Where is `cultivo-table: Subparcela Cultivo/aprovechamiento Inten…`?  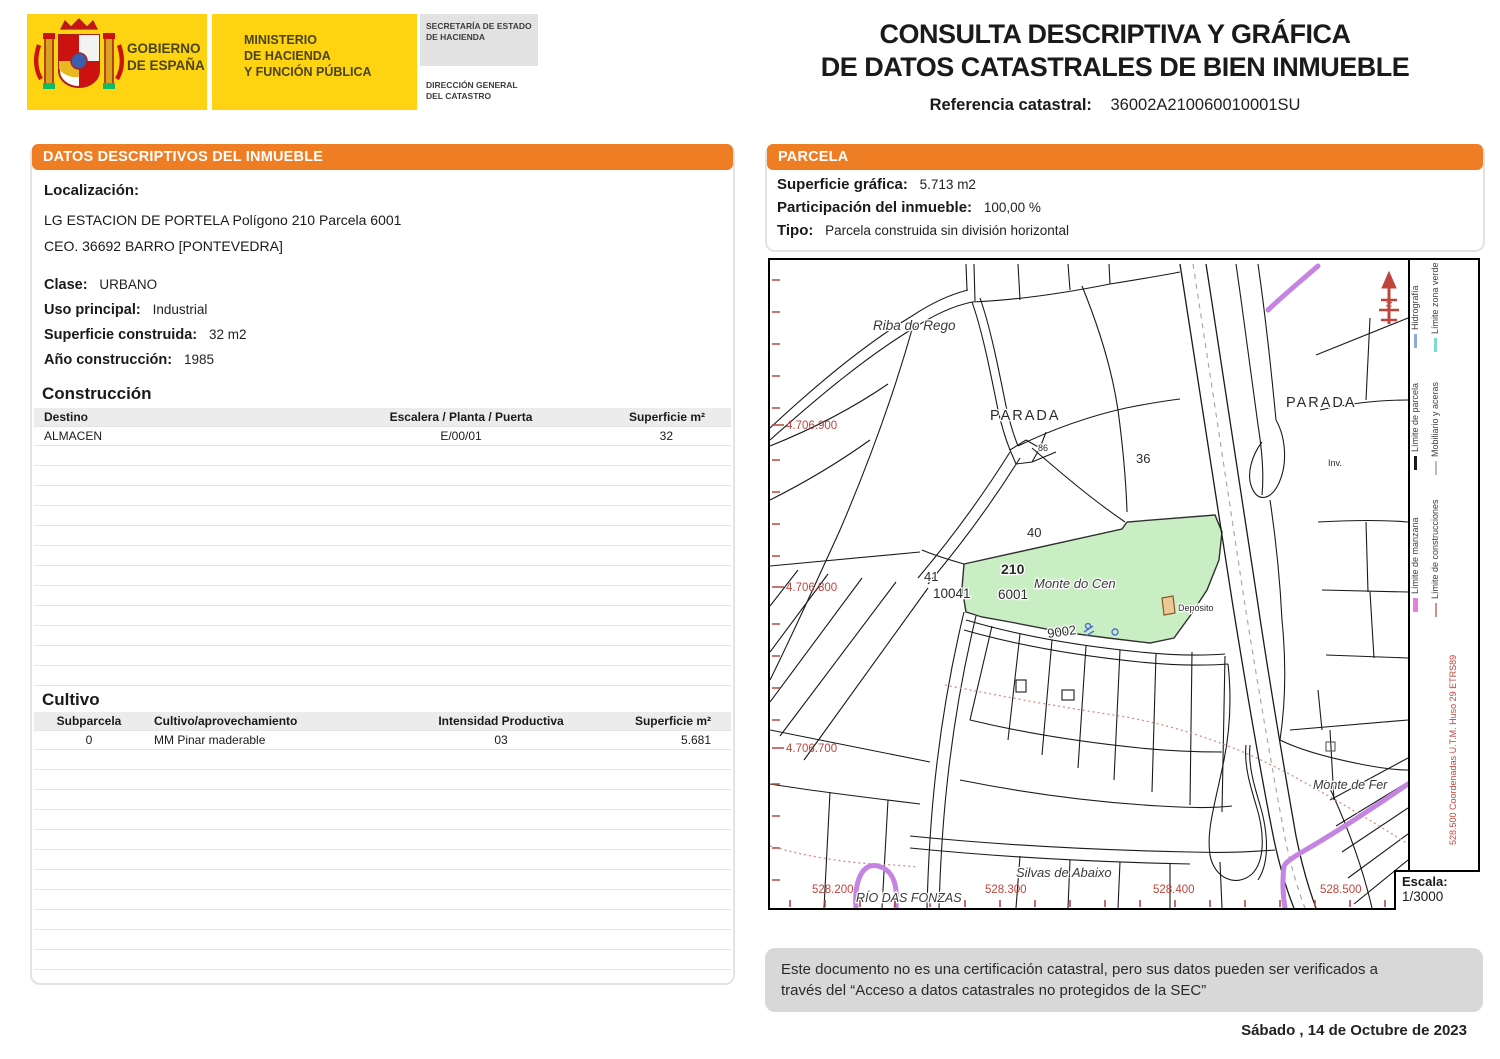 cultivo-table: Subparcela Cultivo/aprovechamiento Inten… is located at coordinates (382, 850).